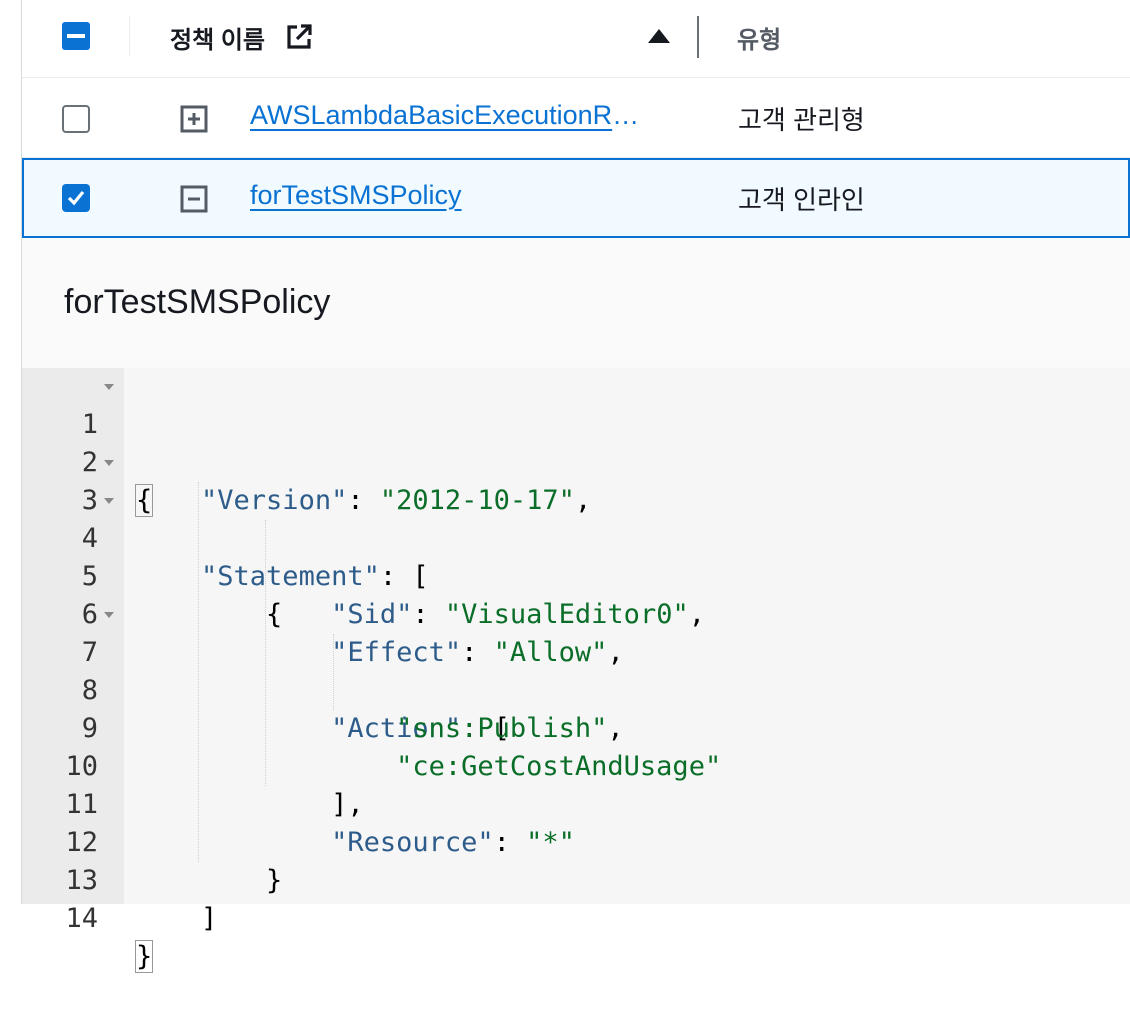 The height and width of the screenshot is (1014, 1130). I want to click on table-row-selected: forTestSMSPolicy 고객 인라인, so click(576, 198).